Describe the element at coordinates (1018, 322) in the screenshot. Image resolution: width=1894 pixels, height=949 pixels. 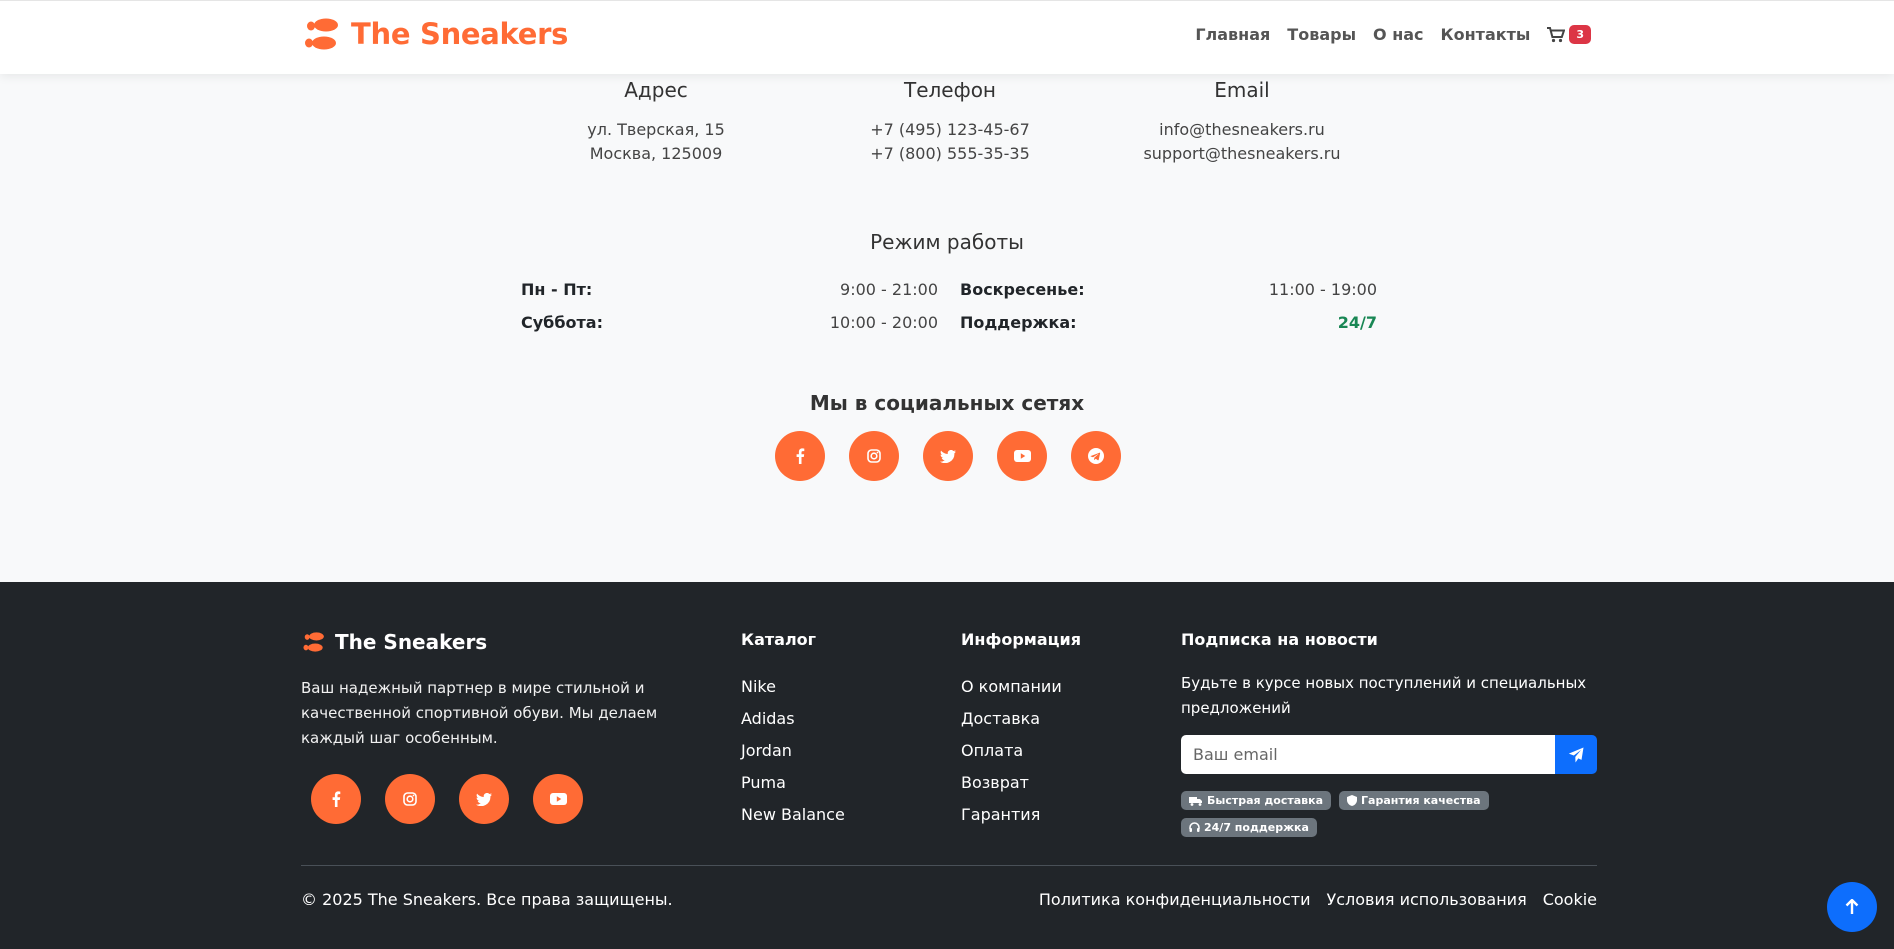
I see `hours-day: Поддержка:` at that location.